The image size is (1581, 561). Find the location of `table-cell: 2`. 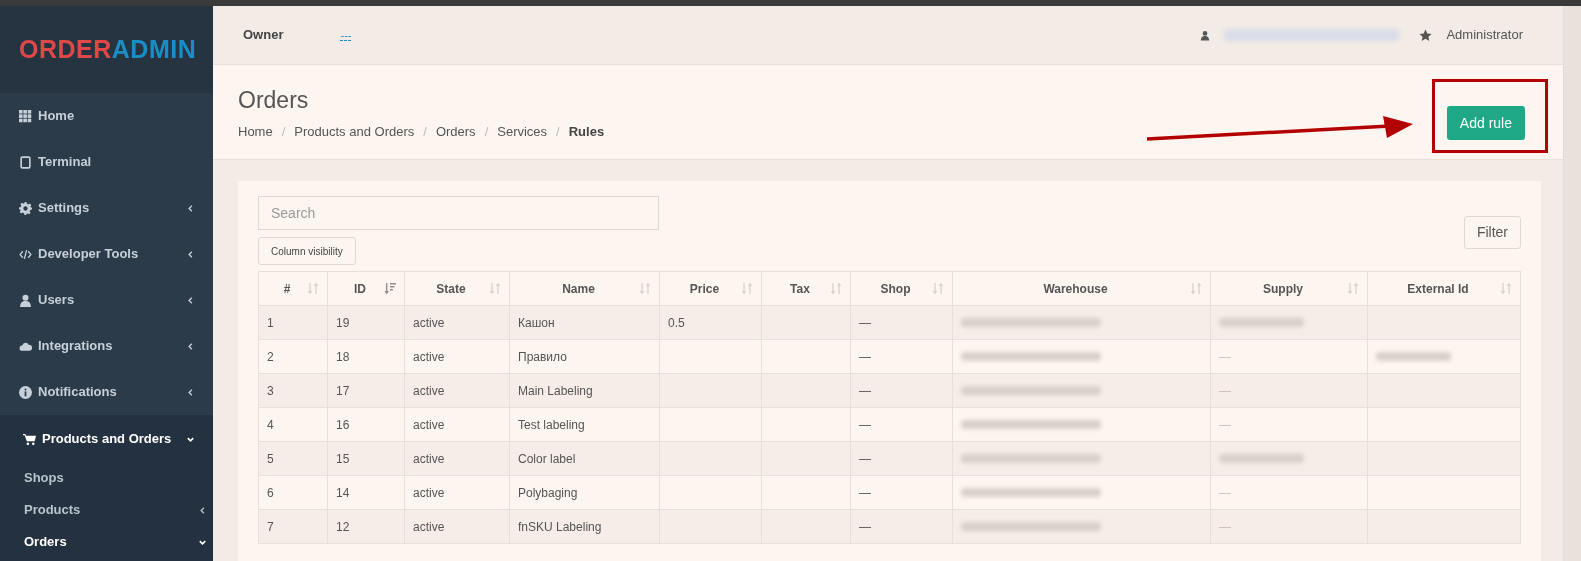

table-cell: 2 is located at coordinates (293, 356).